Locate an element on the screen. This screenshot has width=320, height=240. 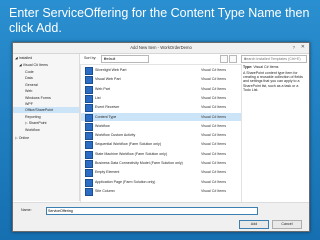
dialog-title: Add New Item - WorkOrderDemo is located at coordinates (161, 47).